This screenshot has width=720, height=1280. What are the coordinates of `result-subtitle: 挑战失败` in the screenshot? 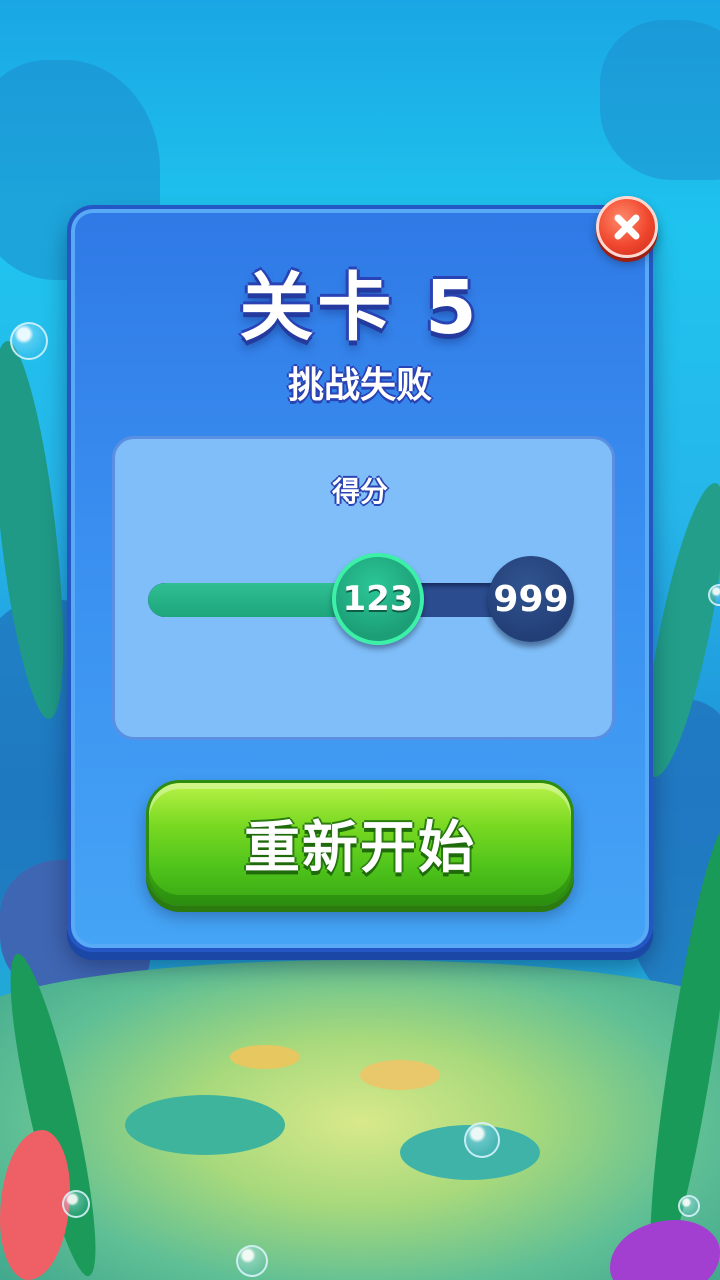 It's located at (359, 385).